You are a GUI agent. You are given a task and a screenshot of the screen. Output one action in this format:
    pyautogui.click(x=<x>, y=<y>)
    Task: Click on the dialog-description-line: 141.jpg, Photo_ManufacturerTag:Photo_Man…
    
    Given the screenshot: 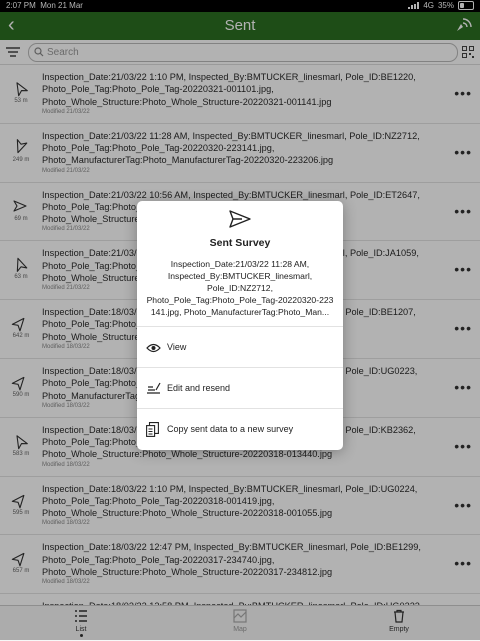 What is the action you would take?
    pyautogui.click(x=240, y=312)
    